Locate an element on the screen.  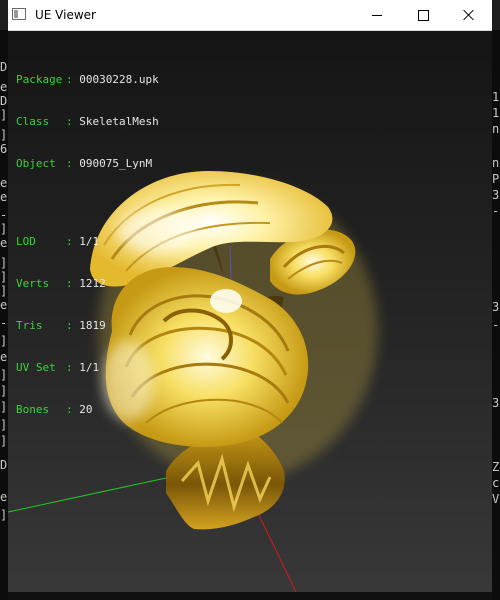
info-value: SkeletalMesh is located at coordinates (119, 121).